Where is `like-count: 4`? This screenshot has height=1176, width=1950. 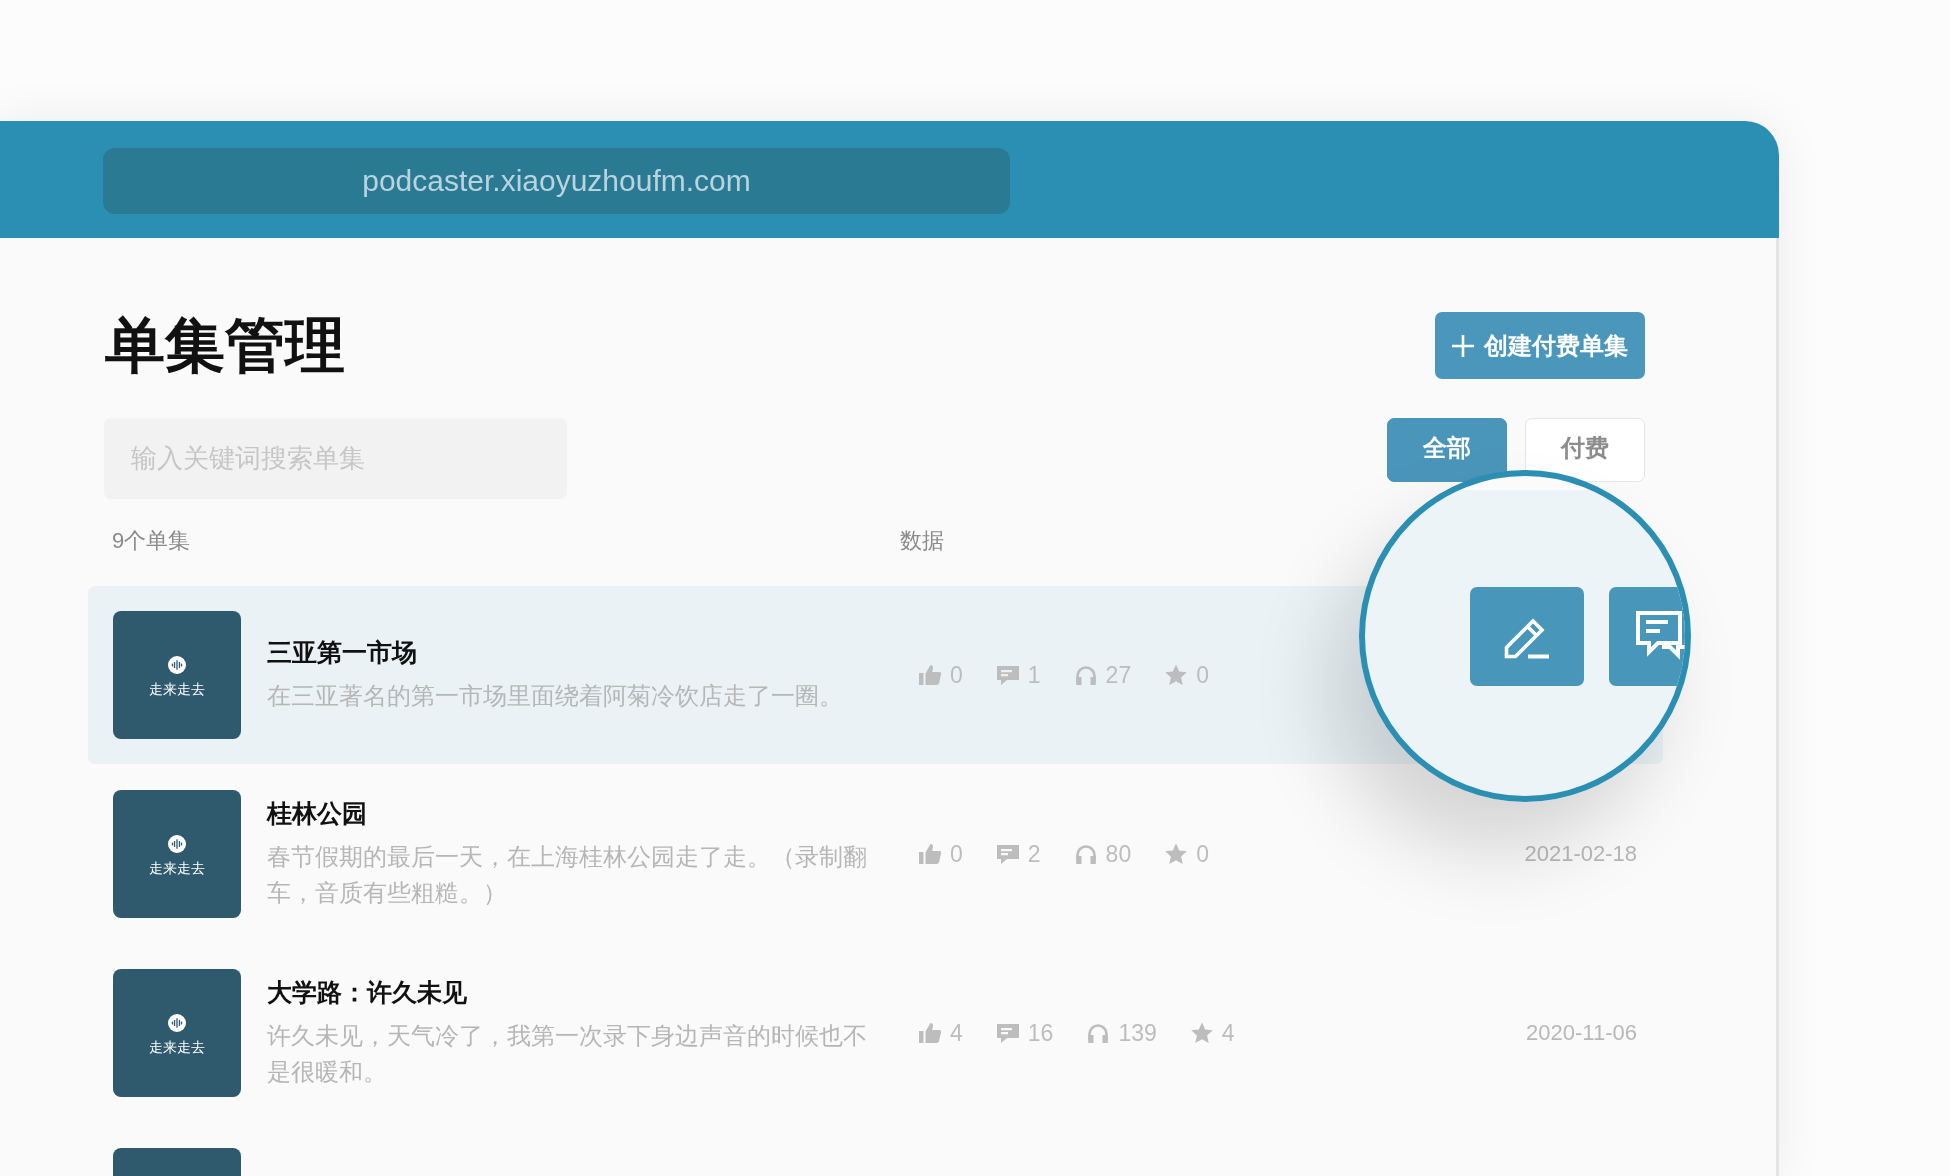
like-count: 4 is located at coordinates (956, 1033).